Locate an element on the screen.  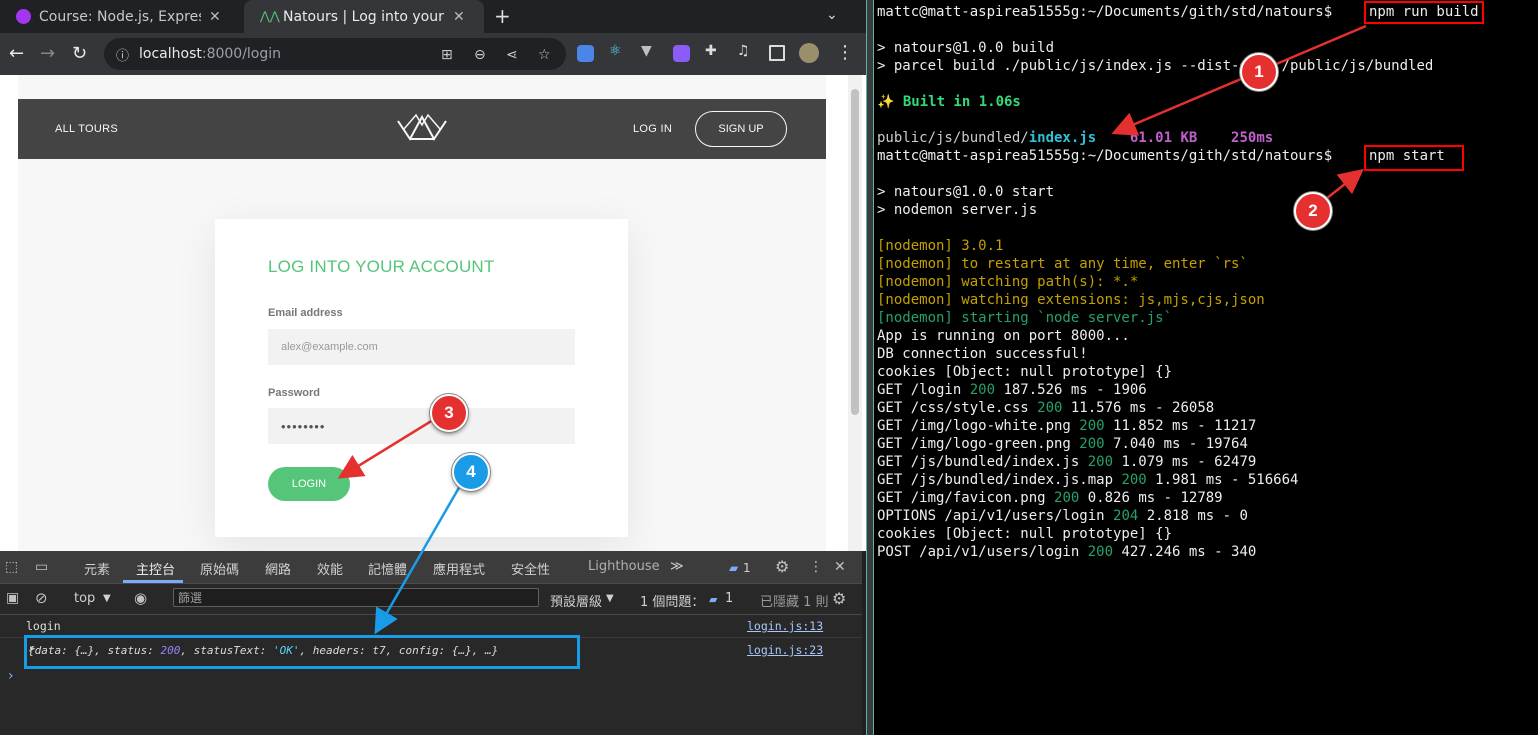
annotation-badge-2: 2 is located at coordinates (1313, 211).